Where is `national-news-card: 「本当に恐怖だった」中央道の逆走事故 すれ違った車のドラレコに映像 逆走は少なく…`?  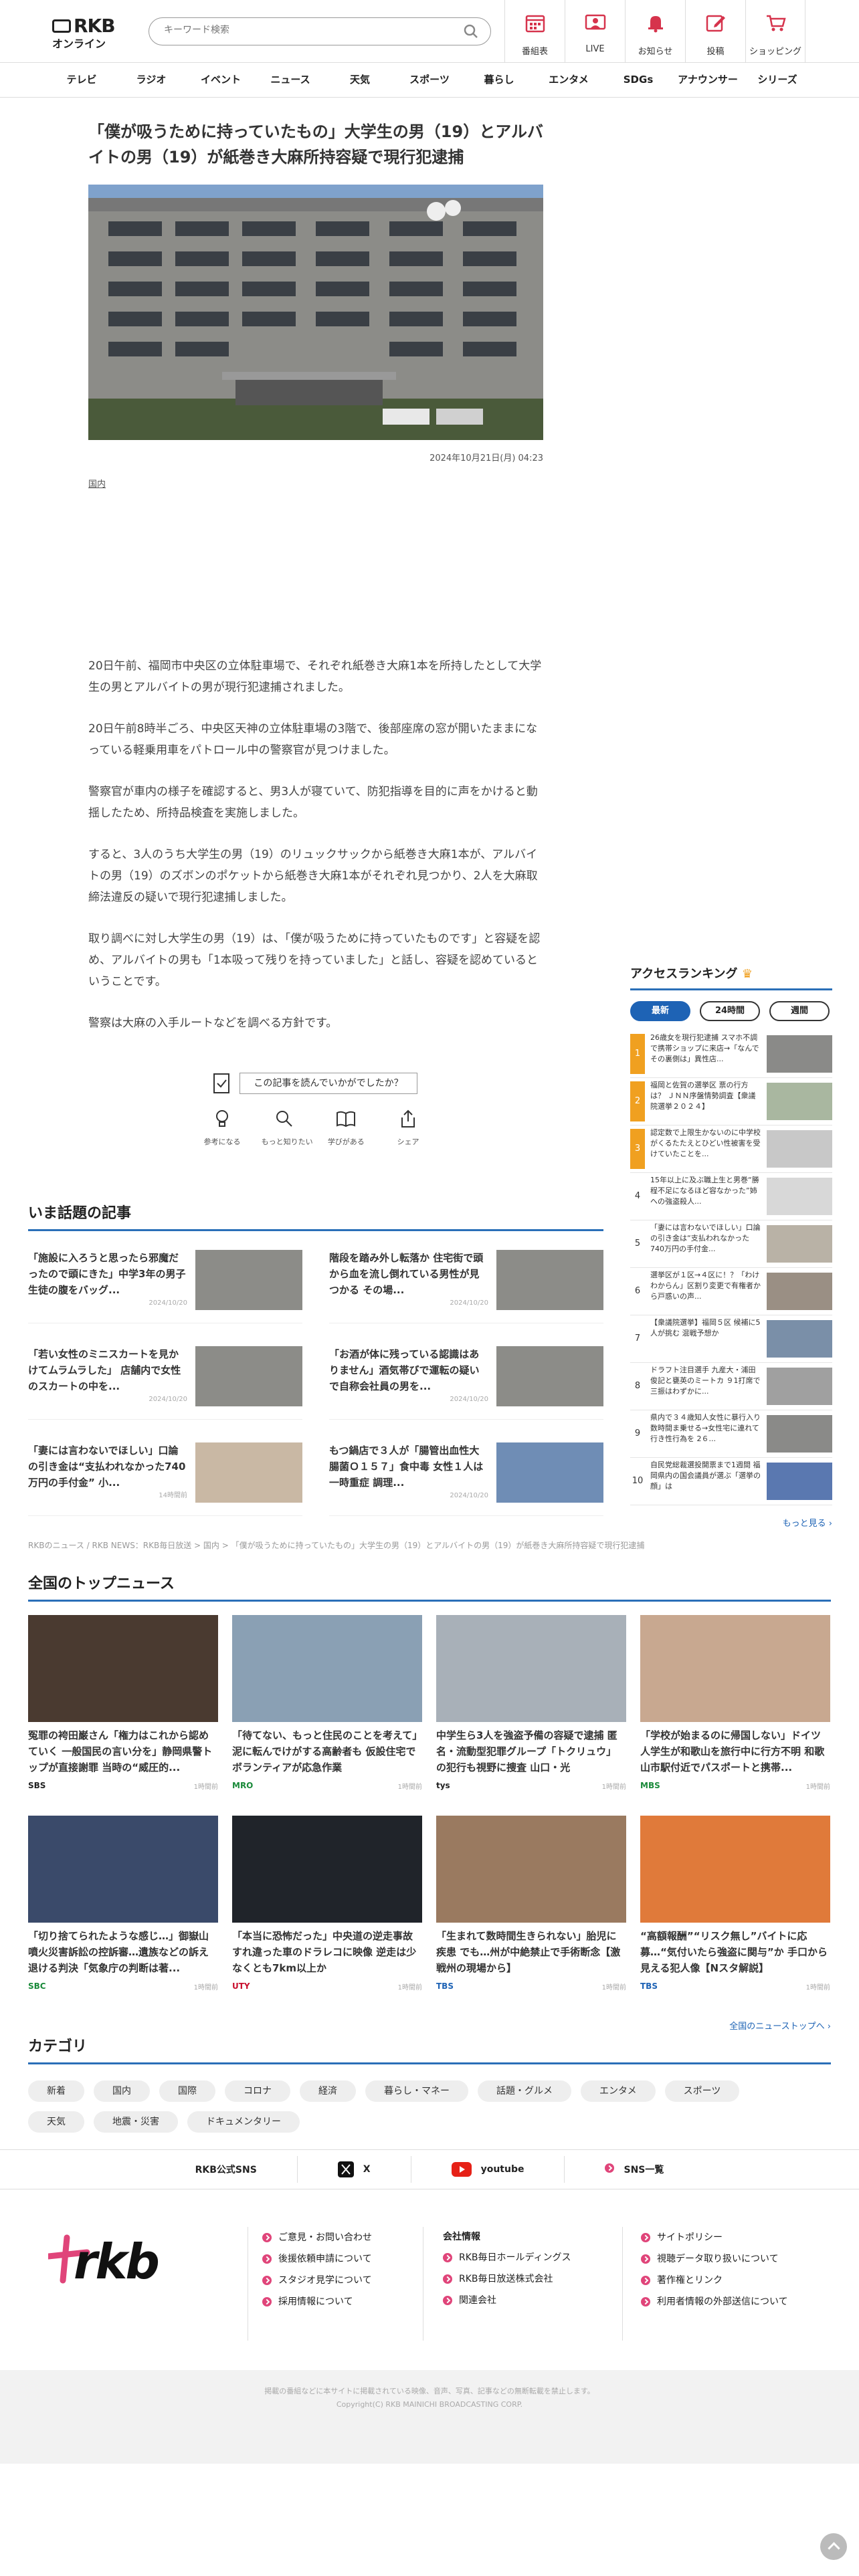
national-news-card: 「本当に恐怖だった」中央道の逆走事故 すれ違った車のドラレコに映像 逆走は少なく… is located at coordinates (327, 1916).